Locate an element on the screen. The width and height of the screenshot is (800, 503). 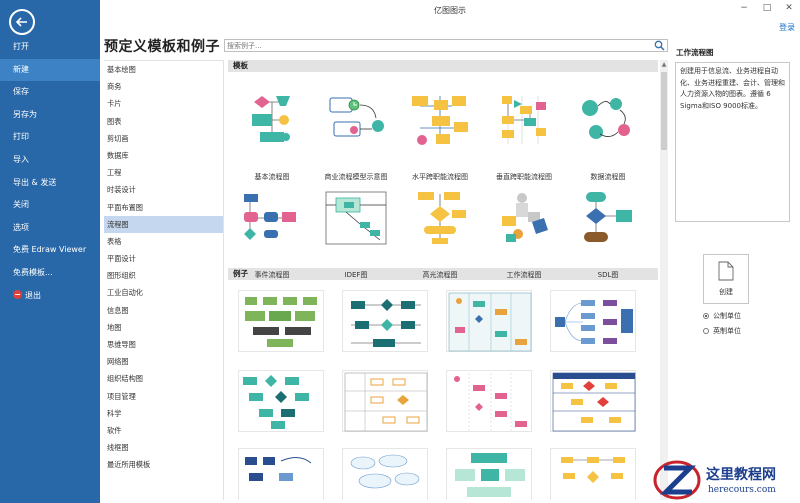
category-item: 平面布置图 is located at coordinates (163, 207).